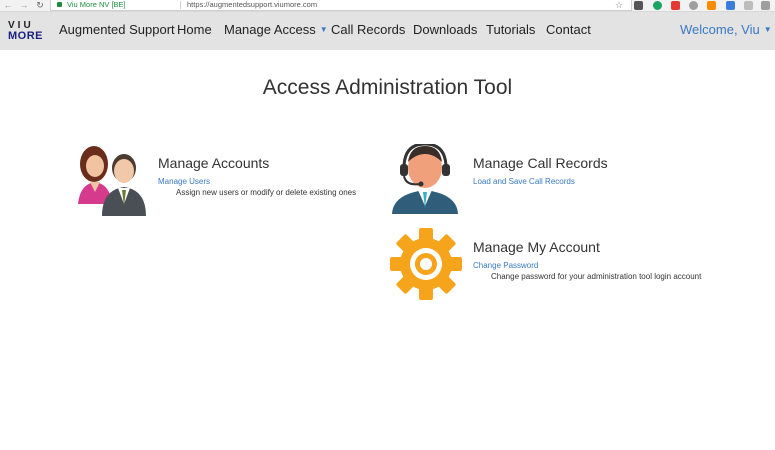 The image size is (775, 450). I want to click on nav-downloads: Downloads, so click(445, 29).